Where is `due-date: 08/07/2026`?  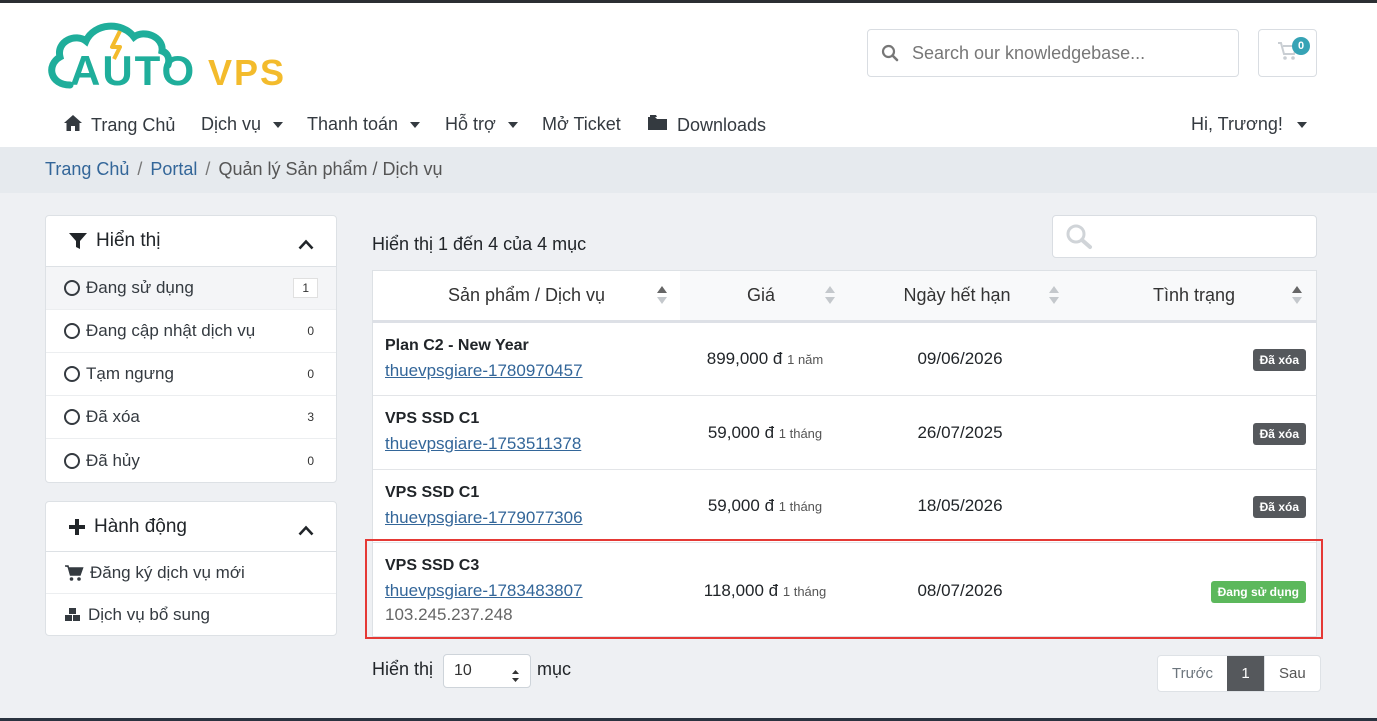 due-date: 08/07/2026 is located at coordinates (960, 590).